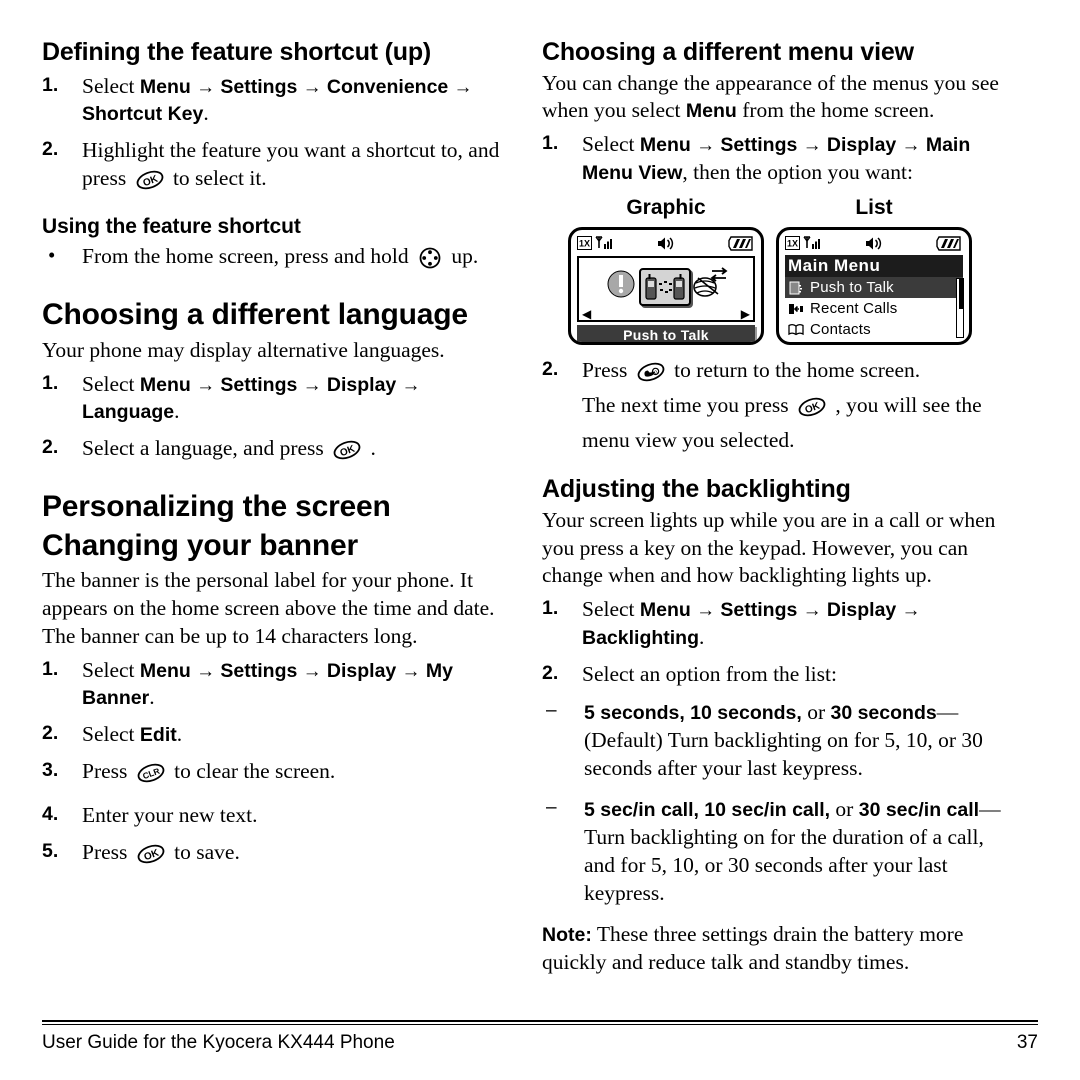  What do you see at coordinates (621, 286) in the screenshot?
I see `alert-icon` at bounding box center [621, 286].